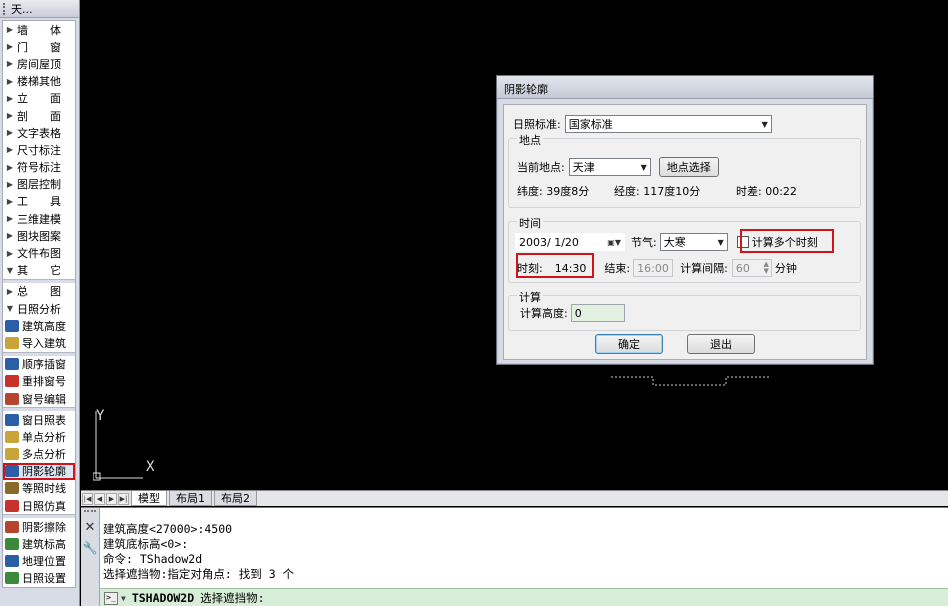  What do you see at coordinates (44, 472) in the screenshot?
I see `palette-item-label: 阴影轮廓` at bounding box center [44, 472].